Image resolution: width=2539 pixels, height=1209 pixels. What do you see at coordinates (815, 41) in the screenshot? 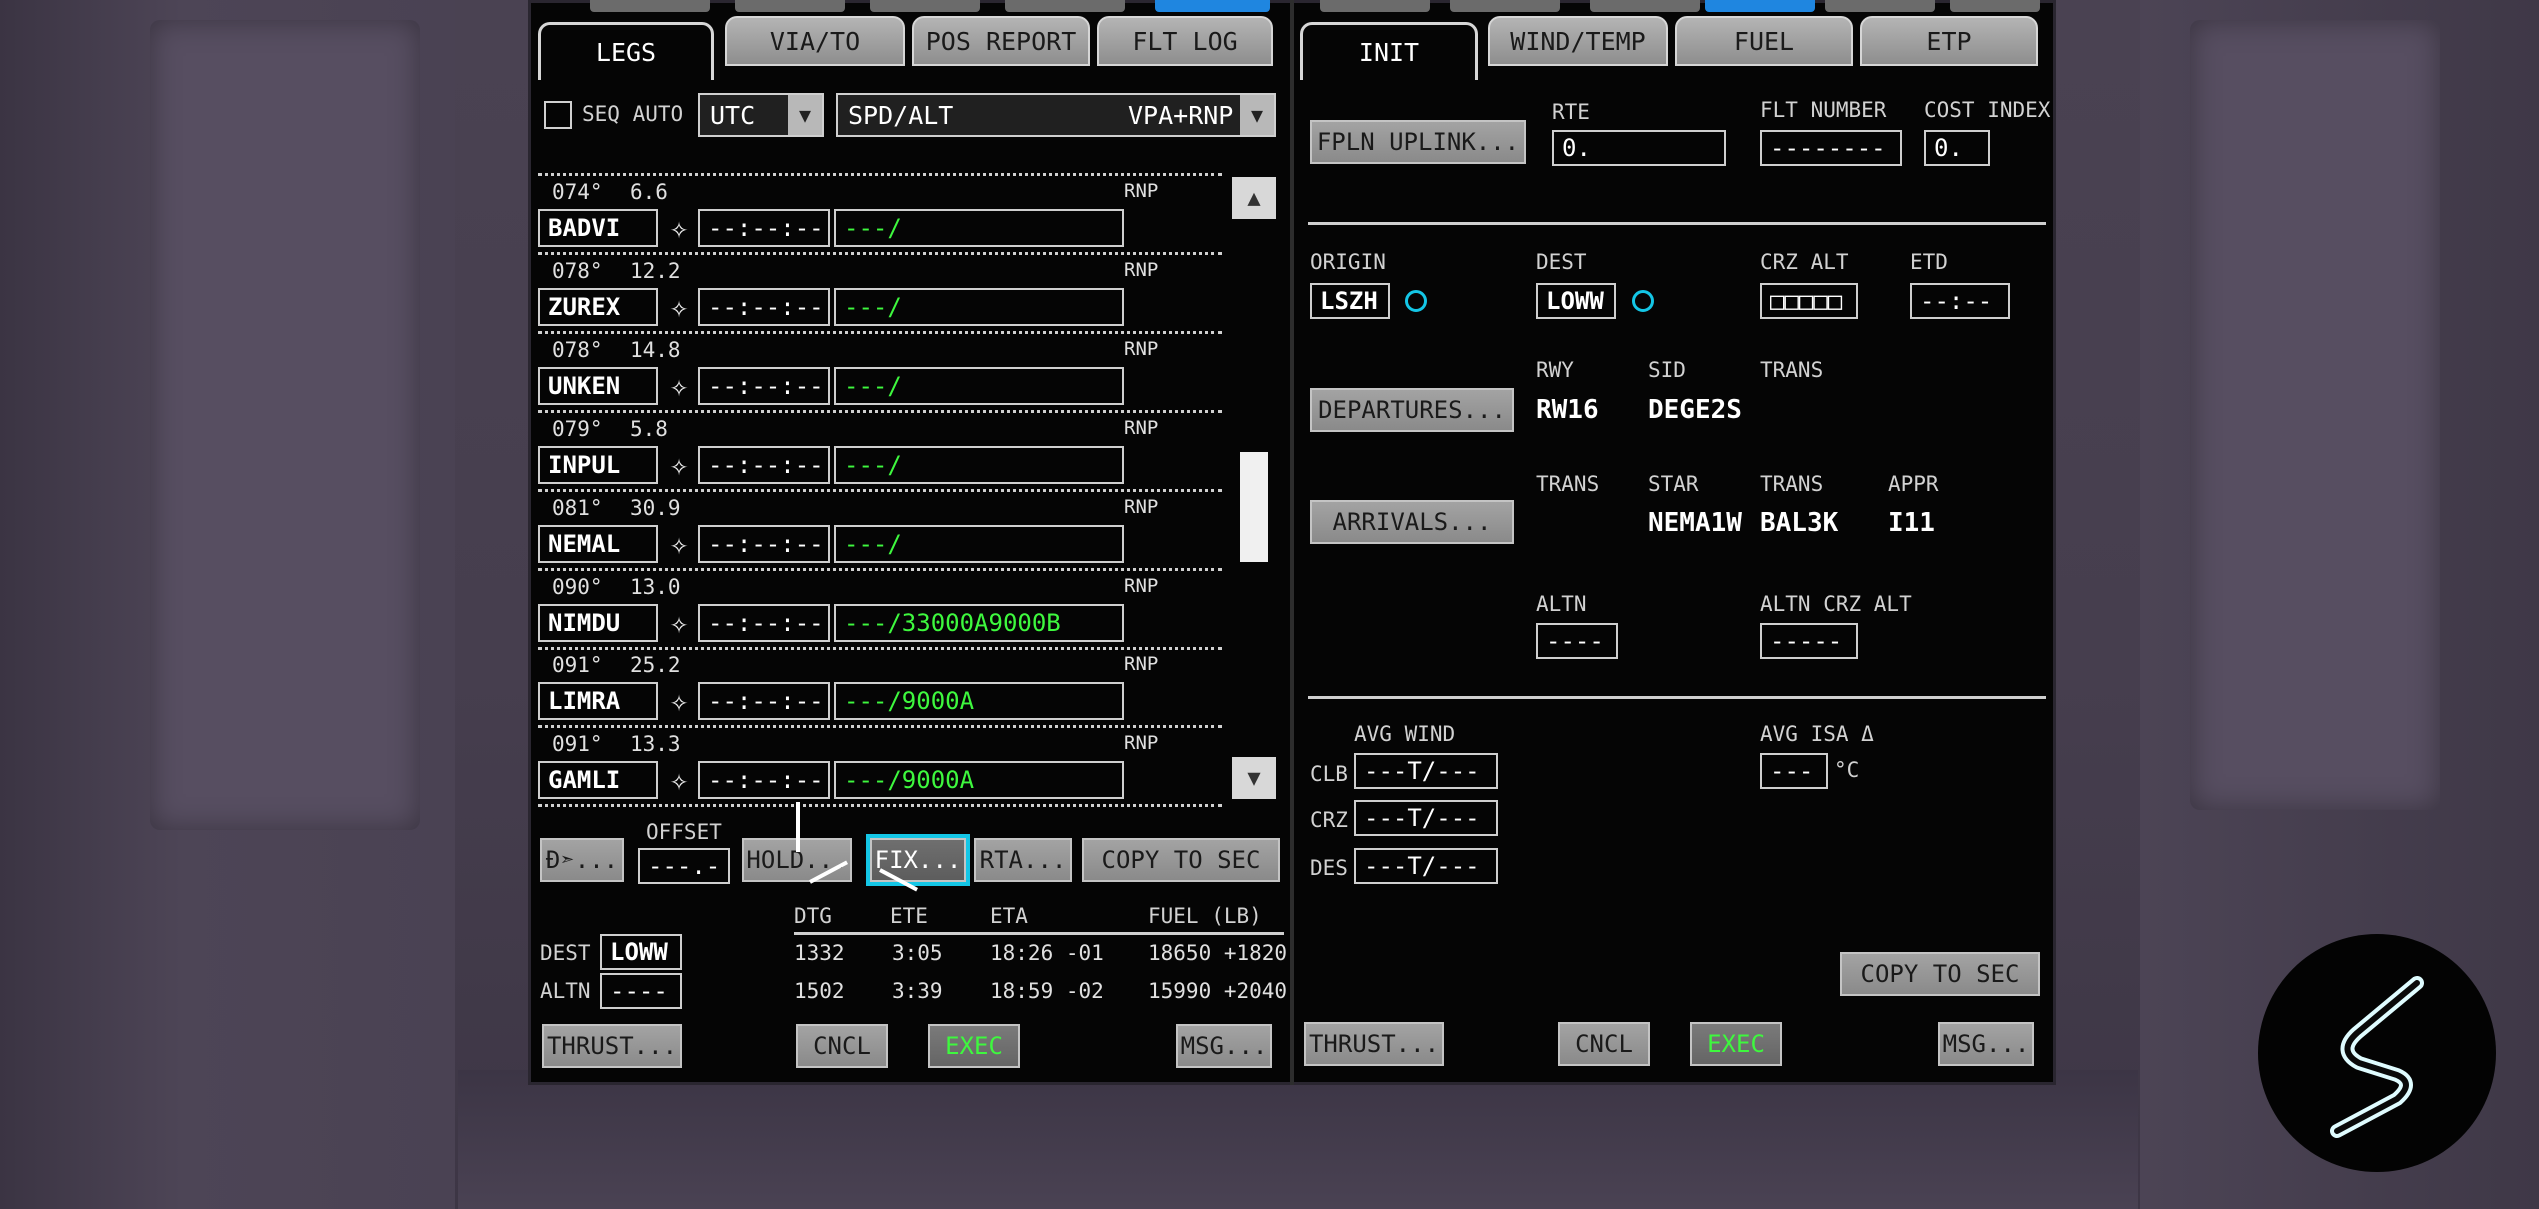
I see `tab-via-to: VIA/TO` at bounding box center [815, 41].